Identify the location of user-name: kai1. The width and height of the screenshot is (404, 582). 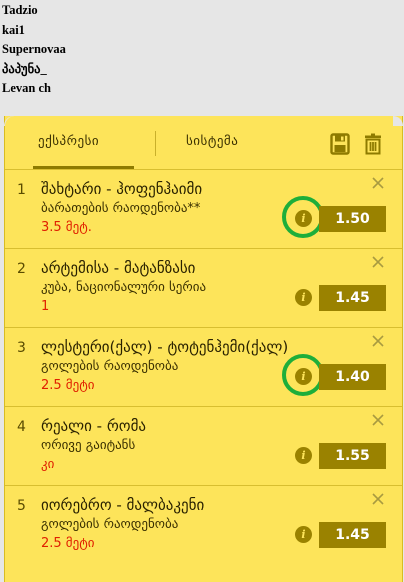
(13, 29).